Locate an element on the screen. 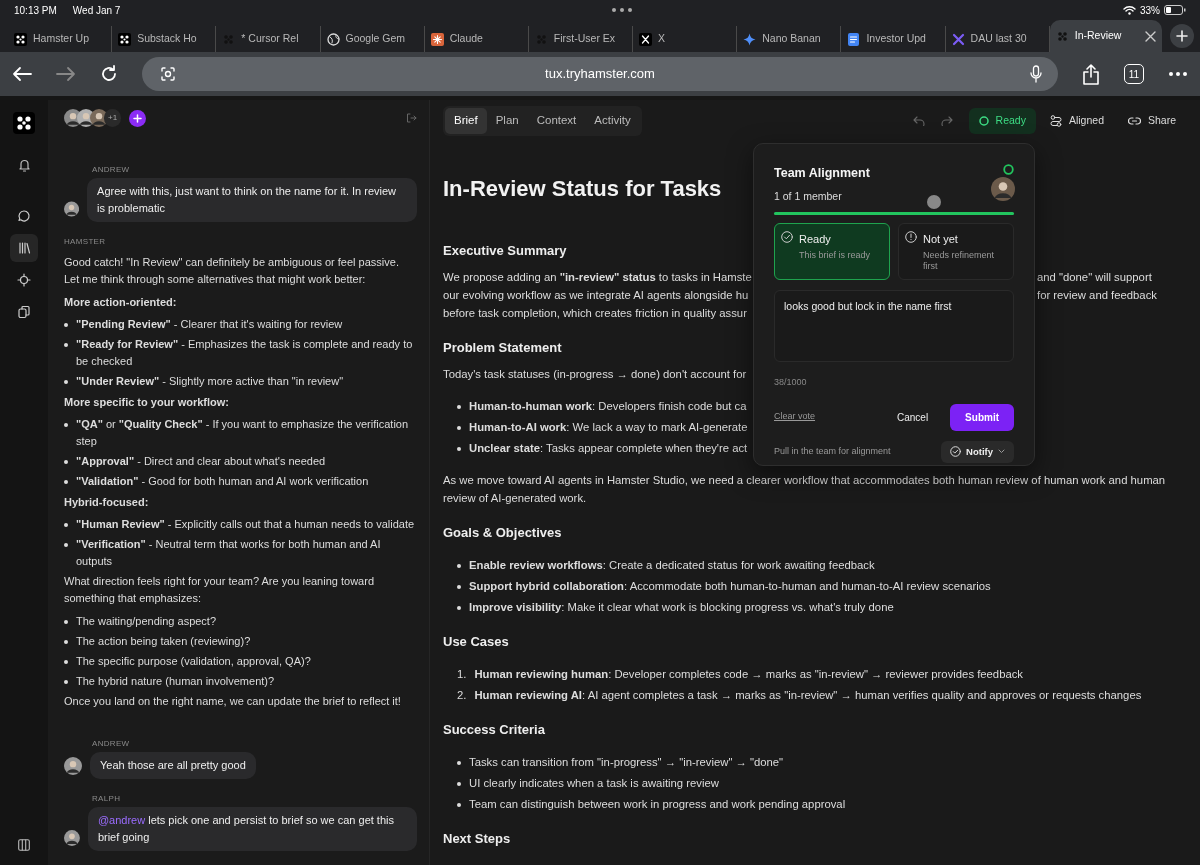  text-line: our evolving workflow as we integrate AI agents alongside hu is located at coordinates (596, 295).